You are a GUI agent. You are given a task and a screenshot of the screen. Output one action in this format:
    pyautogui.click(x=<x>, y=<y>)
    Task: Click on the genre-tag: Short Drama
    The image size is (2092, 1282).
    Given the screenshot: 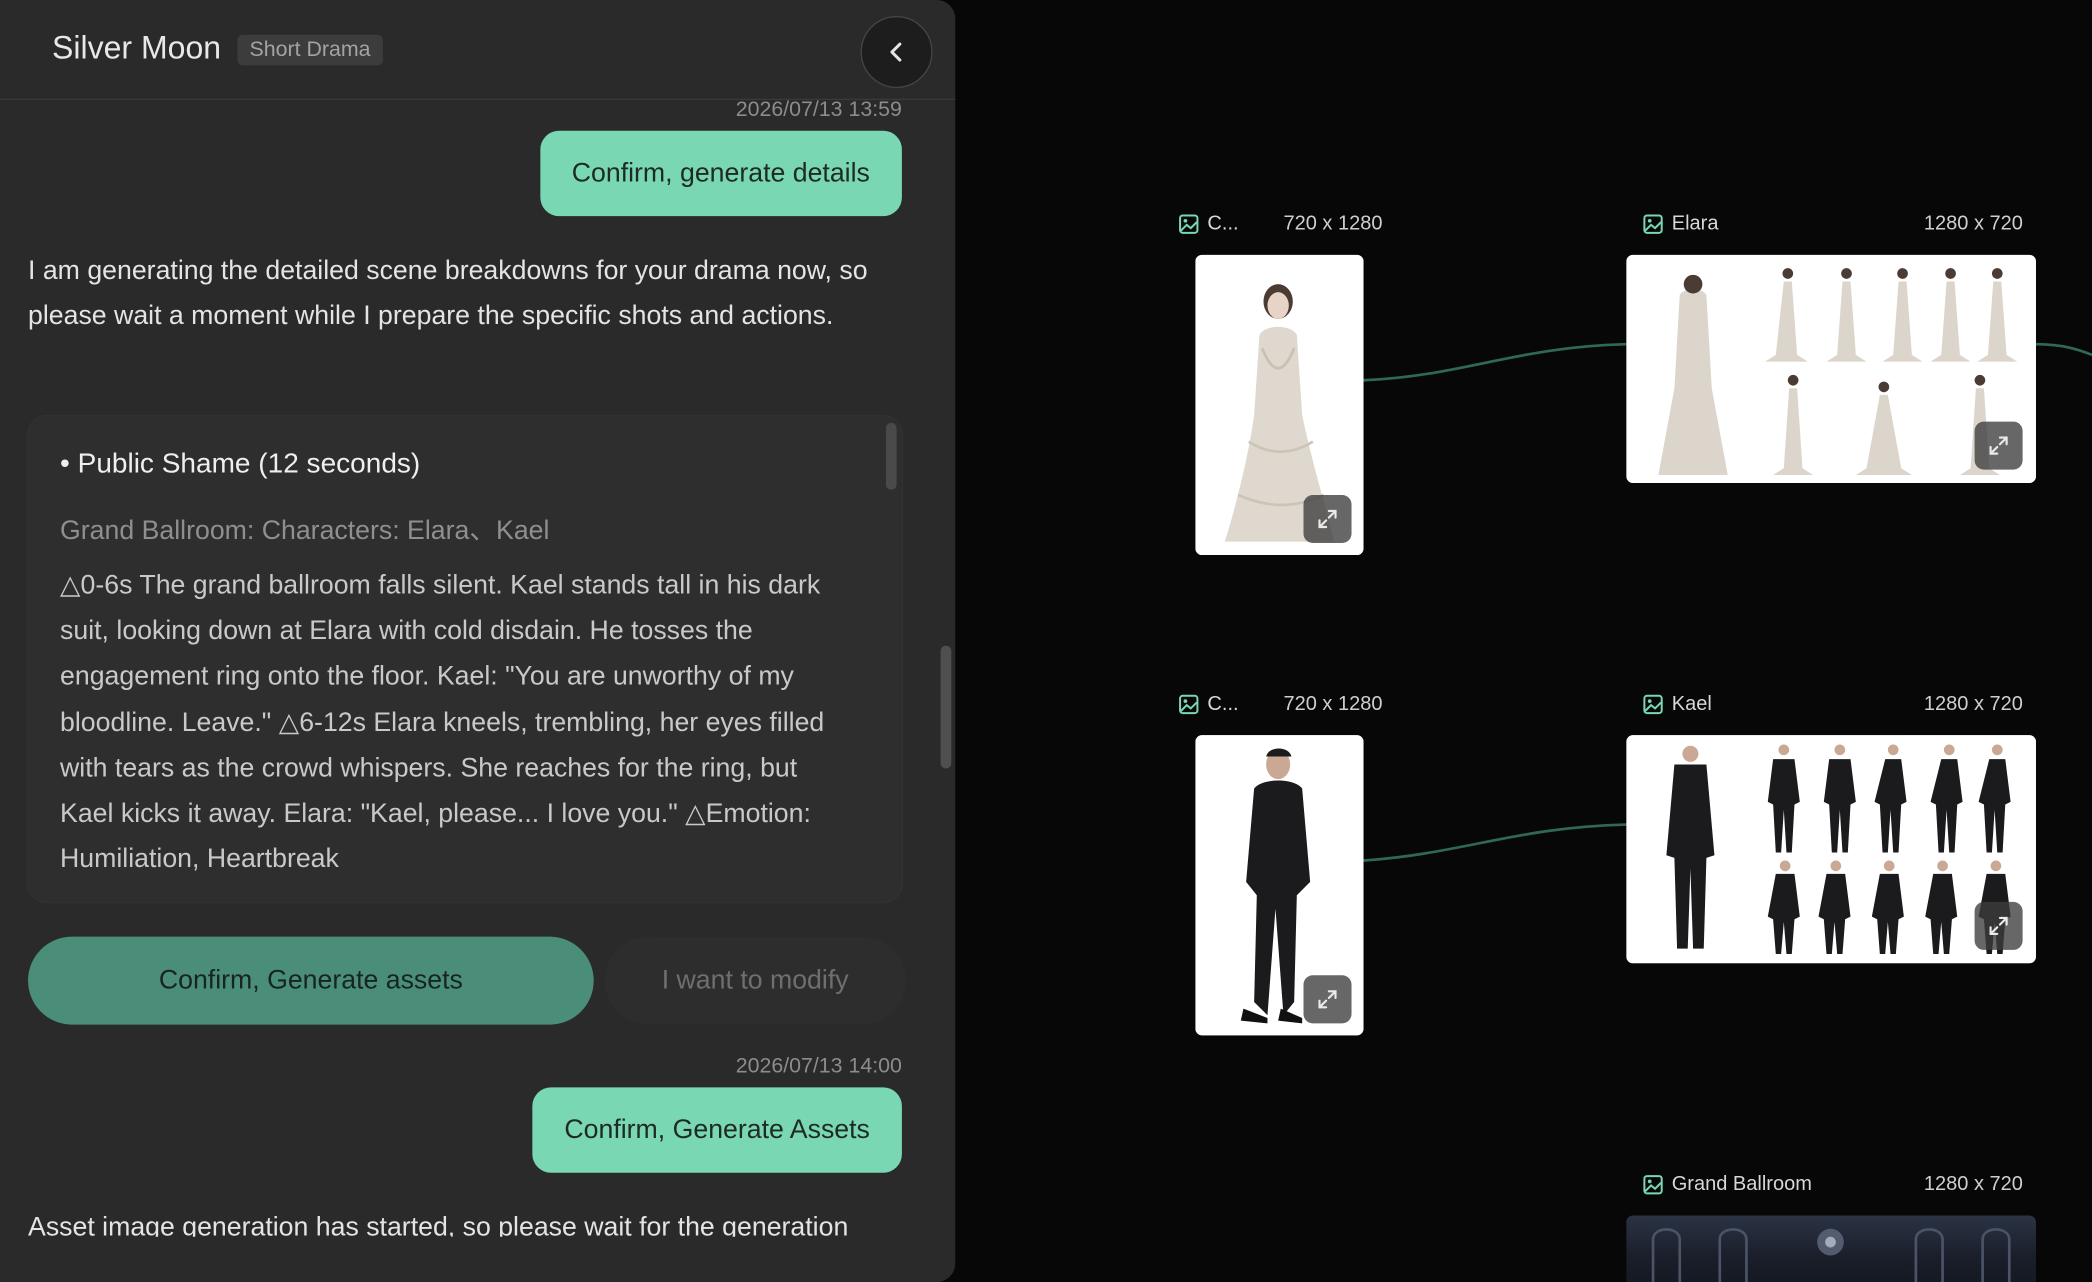 What is the action you would take?
    pyautogui.click(x=310, y=50)
    